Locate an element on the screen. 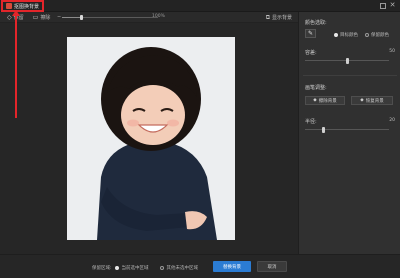 Image resolution: width=400 pixels, height=278 pixels. keep-area-group: 保留区域: 当前选中区域 其他未选中区域 is located at coordinates (145, 267).